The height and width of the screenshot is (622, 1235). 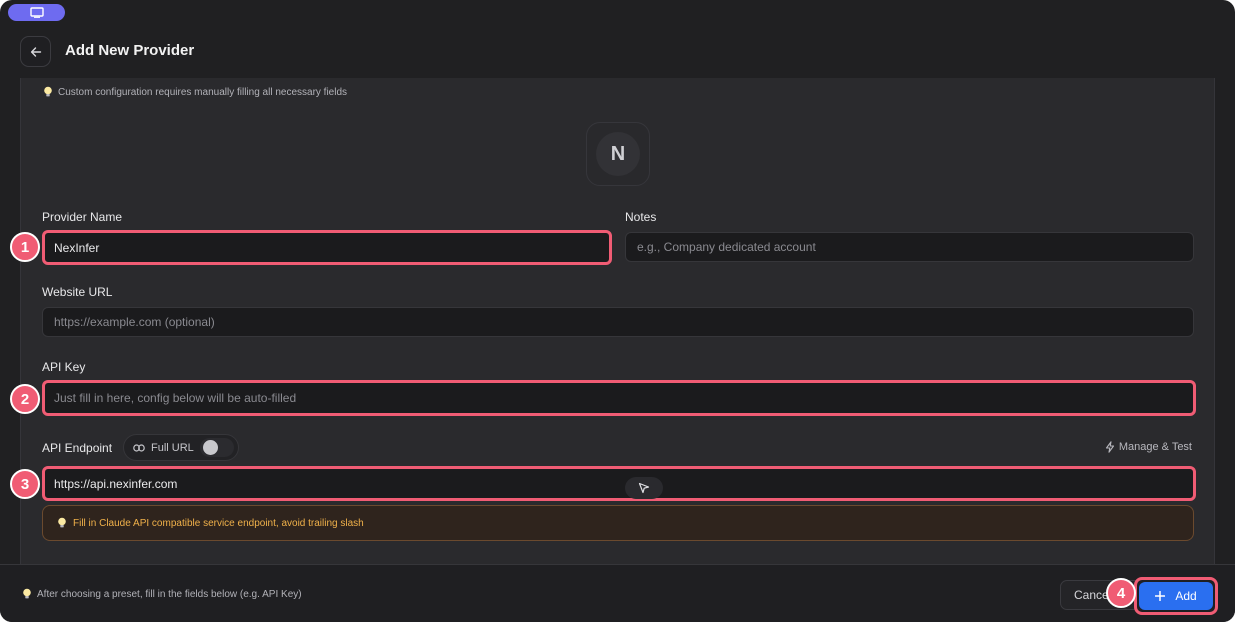 What do you see at coordinates (1109, 447) in the screenshot?
I see `lightning-icon` at bounding box center [1109, 447].